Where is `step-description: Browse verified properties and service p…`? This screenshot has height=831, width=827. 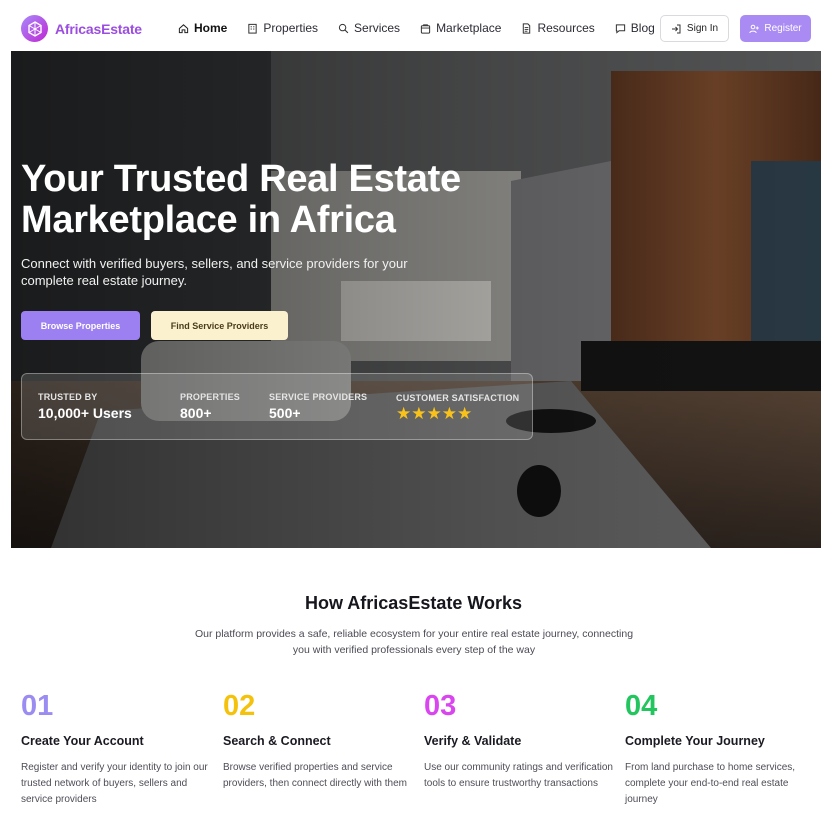
step-description: Browse verified properties and service p… is located at coordinates (315, 775).